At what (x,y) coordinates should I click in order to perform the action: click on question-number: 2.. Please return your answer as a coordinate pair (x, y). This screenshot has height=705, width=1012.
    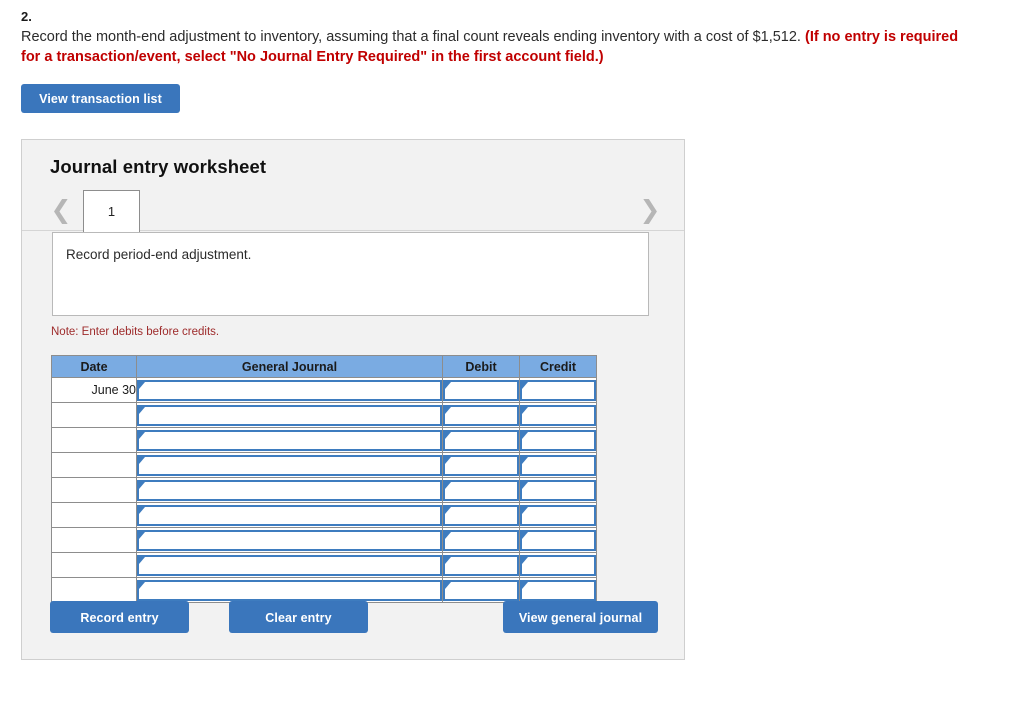
    Looking at the image, I should click on (26, 16).